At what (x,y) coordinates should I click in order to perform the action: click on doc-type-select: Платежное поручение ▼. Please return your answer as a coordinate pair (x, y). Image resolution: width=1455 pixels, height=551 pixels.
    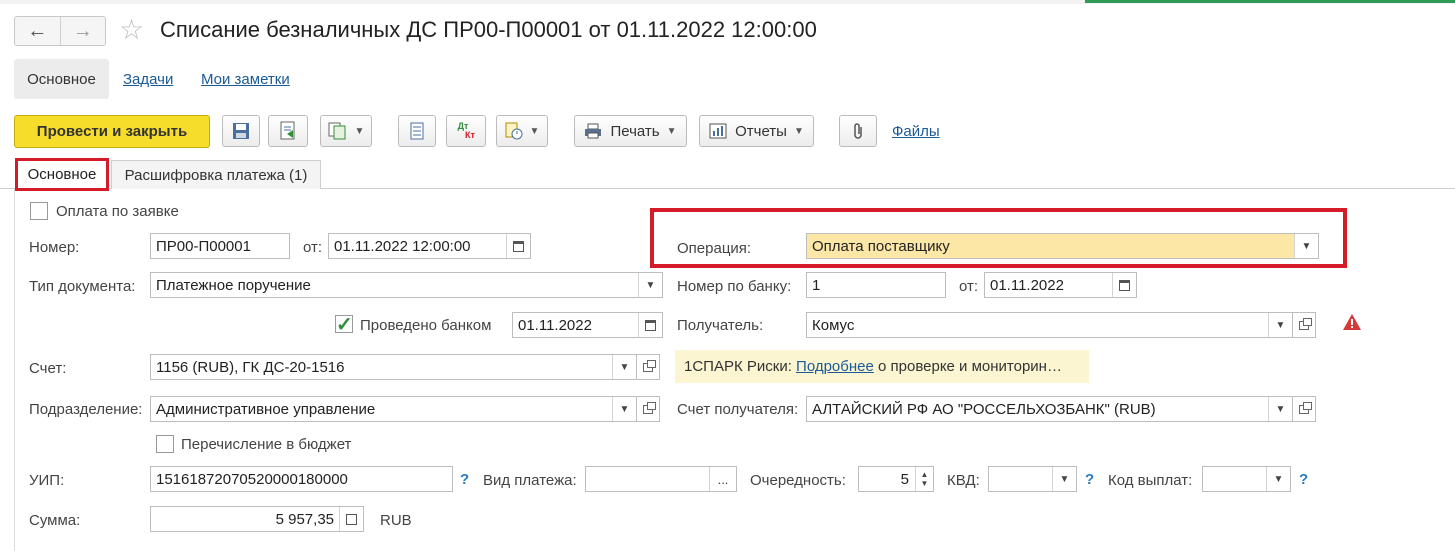
    Looking at the image, I should click on (406, 285).